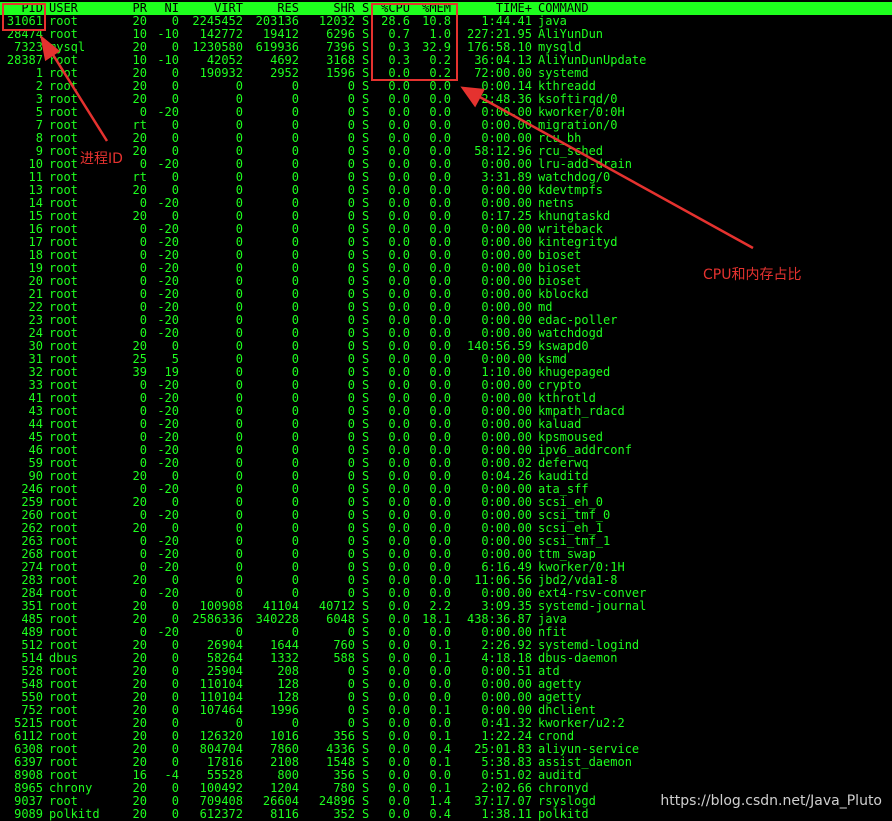  Describe the element at coordinates (549, 671) in the screenshot. I see `process-command: atd` at that location.